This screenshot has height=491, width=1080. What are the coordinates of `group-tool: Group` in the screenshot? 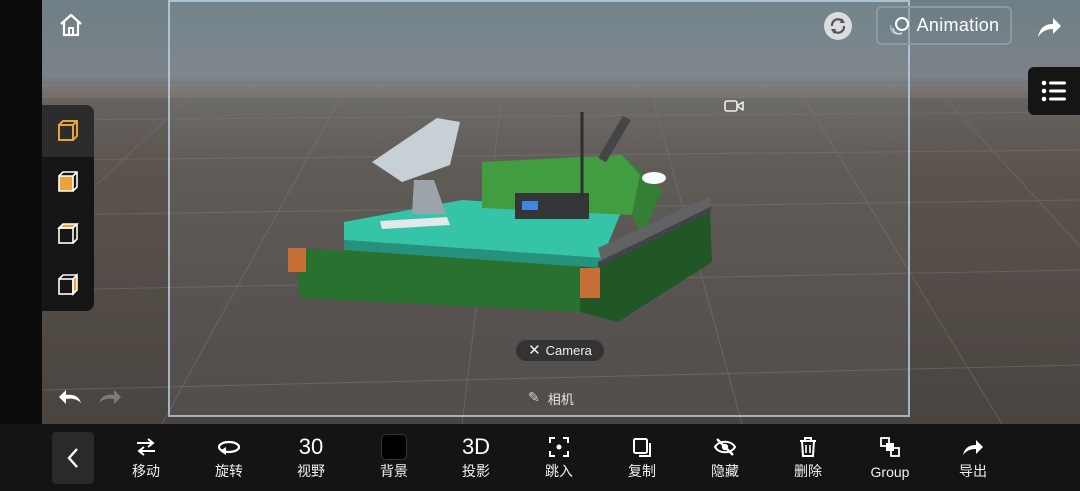 It's located at (890, 459).